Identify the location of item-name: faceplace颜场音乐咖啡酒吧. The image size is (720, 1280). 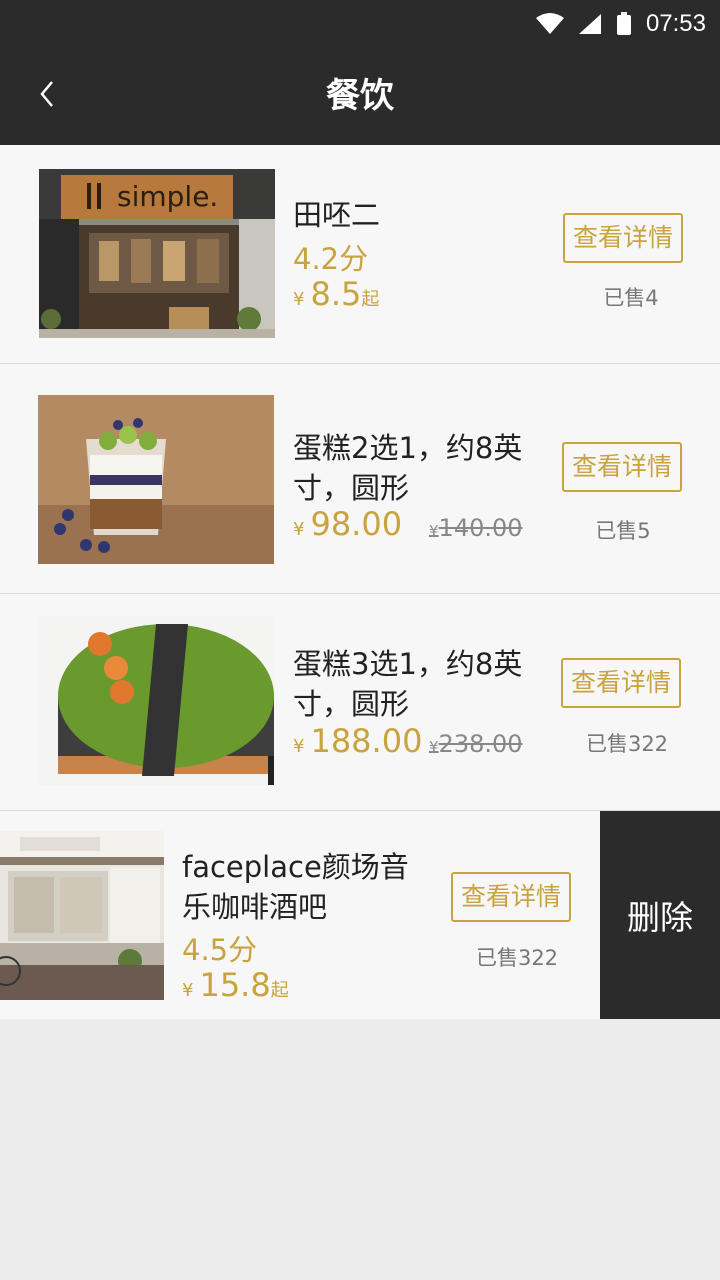
(295, 887).